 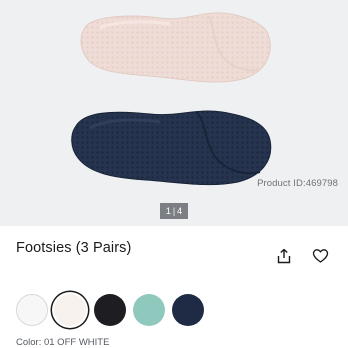 I want to click on share-button, so click(x=284, y=256).